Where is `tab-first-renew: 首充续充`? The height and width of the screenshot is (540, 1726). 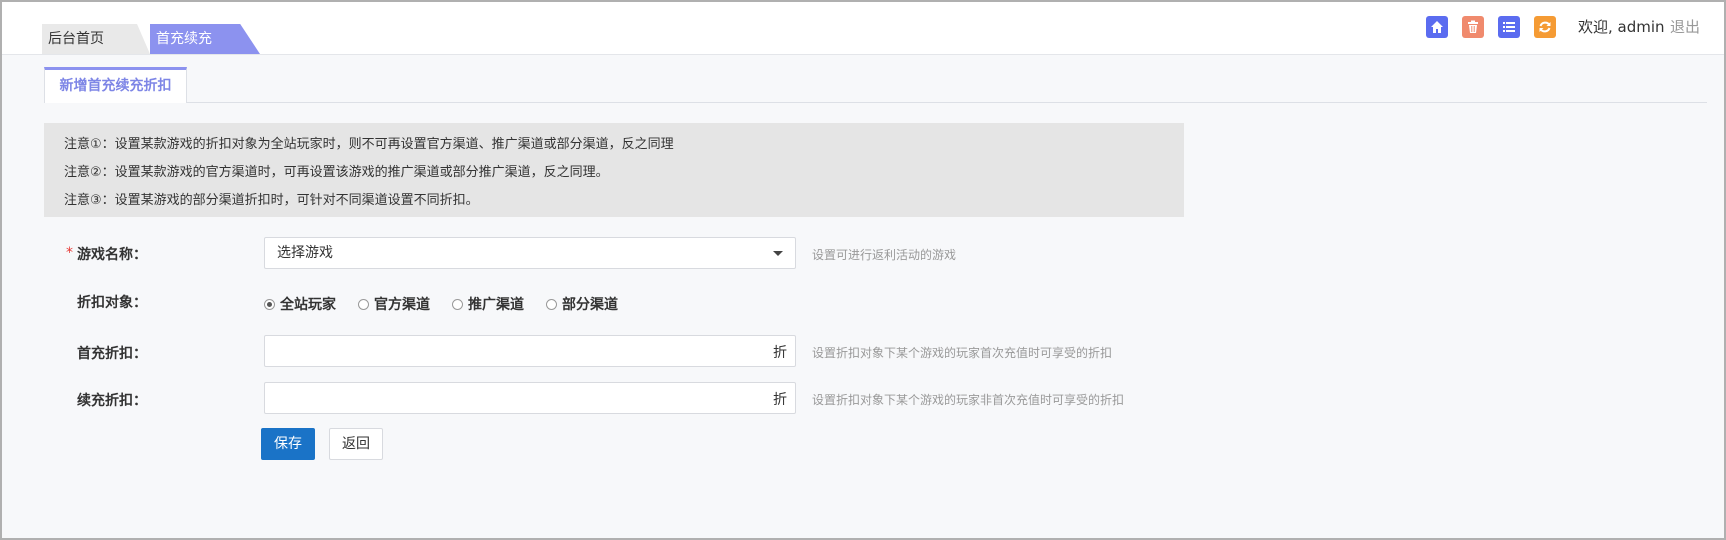
tab-first-renew: 首充续充 is located at coordinates (205, 39).